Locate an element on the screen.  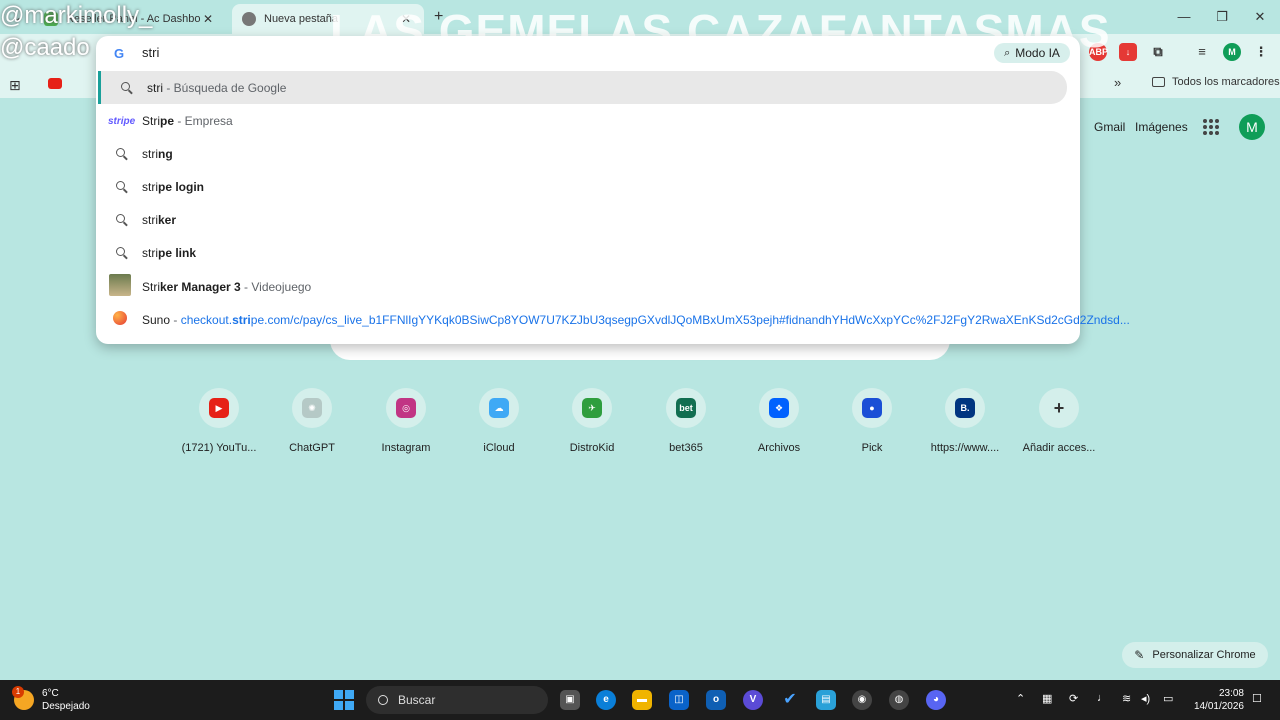
close-tab-icon: ✕ is located at coordinates (208, 19).